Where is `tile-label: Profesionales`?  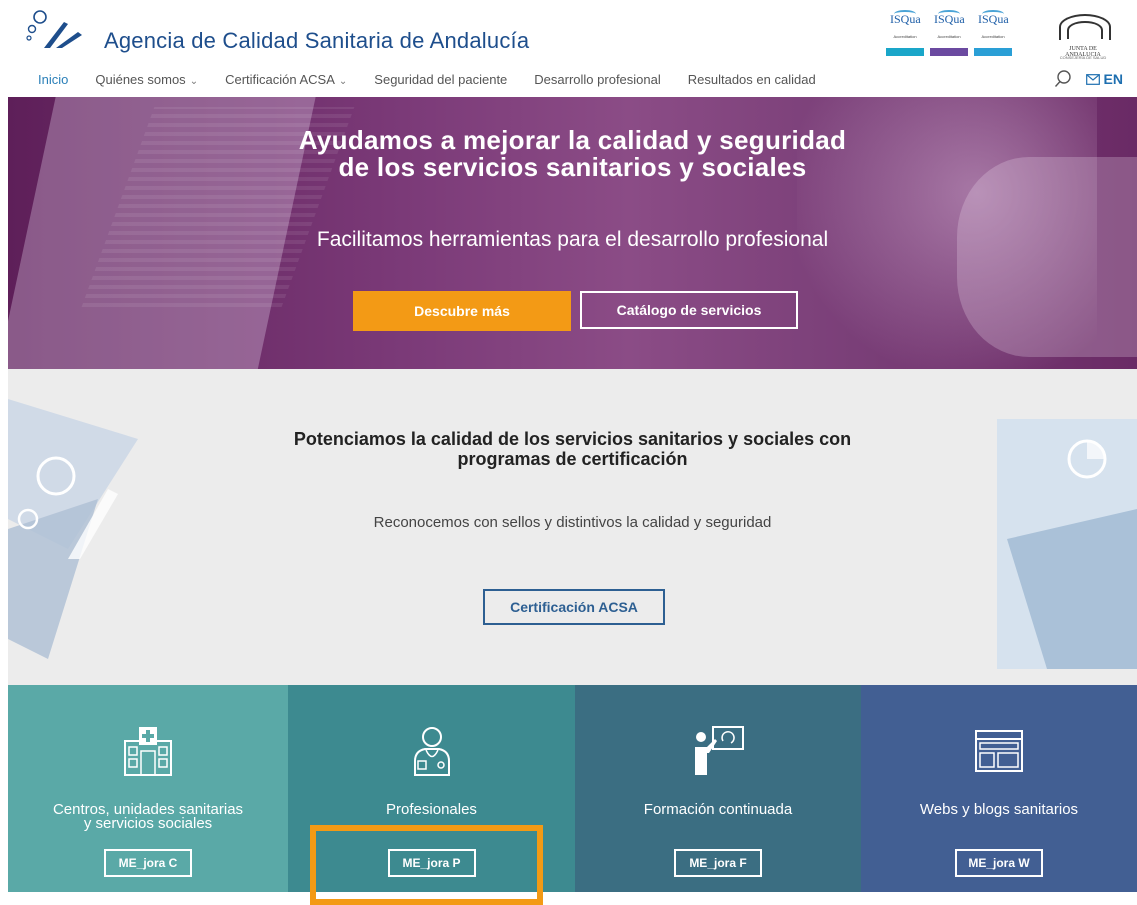
tile-label: Profesionales is located at coordinates (431, 809).